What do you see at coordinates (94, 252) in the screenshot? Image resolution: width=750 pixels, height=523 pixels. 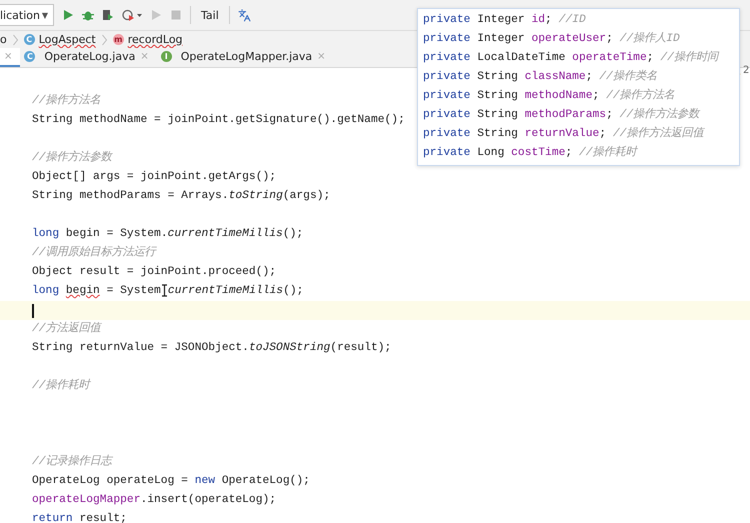 I see `code-comment: //调用原始目标方法运行` at bounding box center [94, 252].